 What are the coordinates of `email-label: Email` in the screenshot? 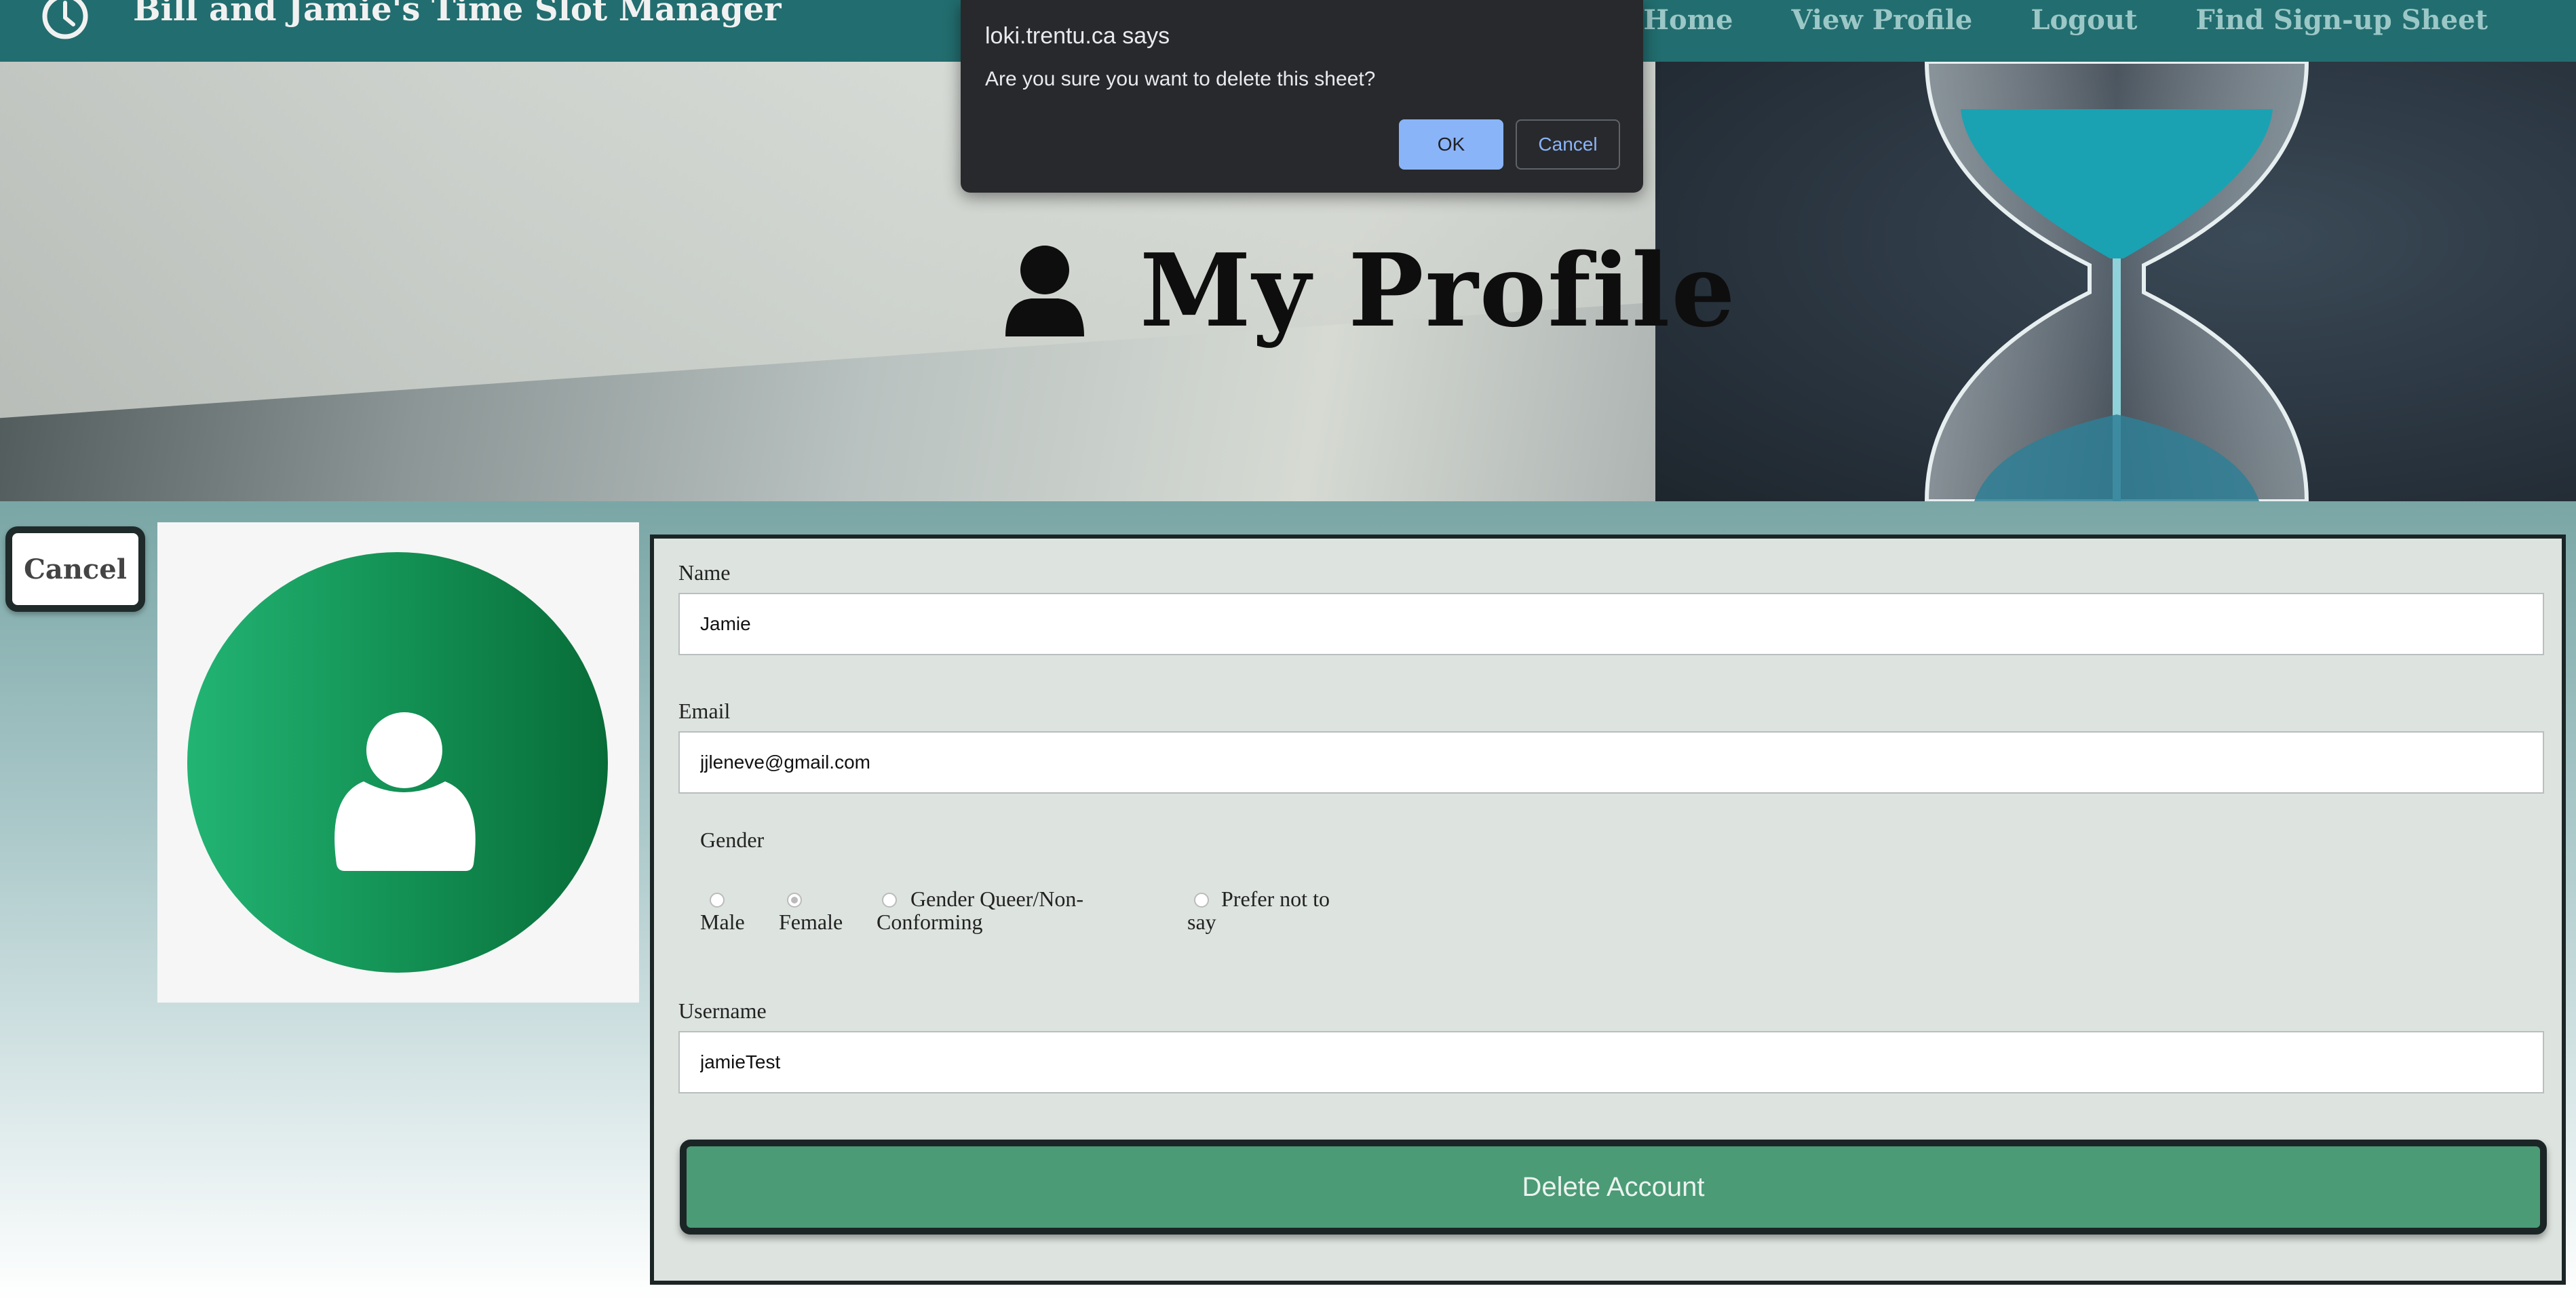 It's located at (705, 711).